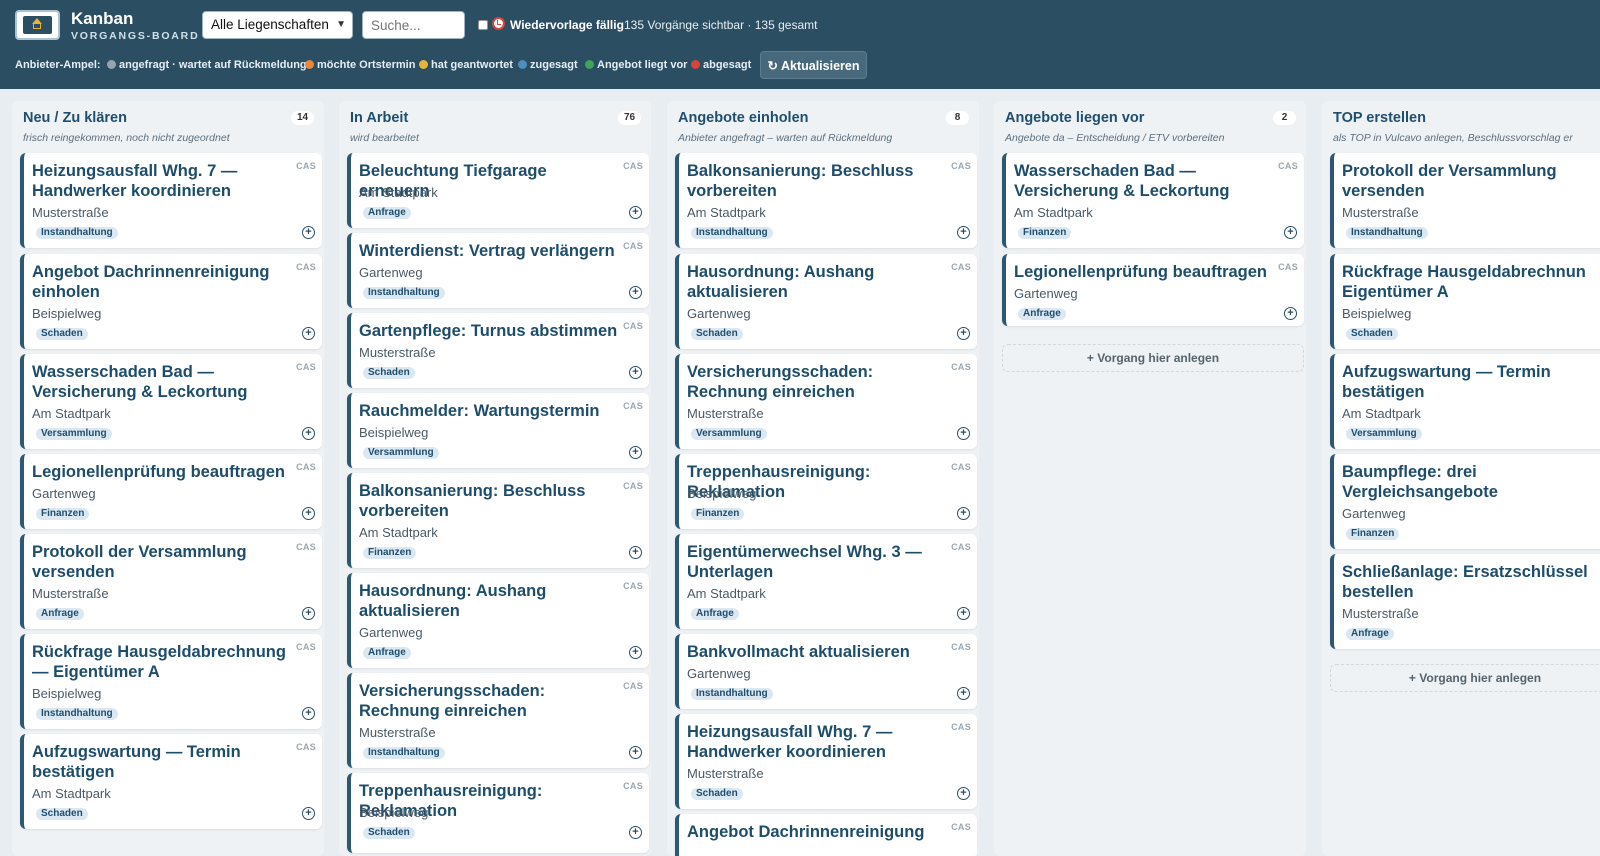  I want to click on wiedervorlage-checkbox, so click(483, 25).